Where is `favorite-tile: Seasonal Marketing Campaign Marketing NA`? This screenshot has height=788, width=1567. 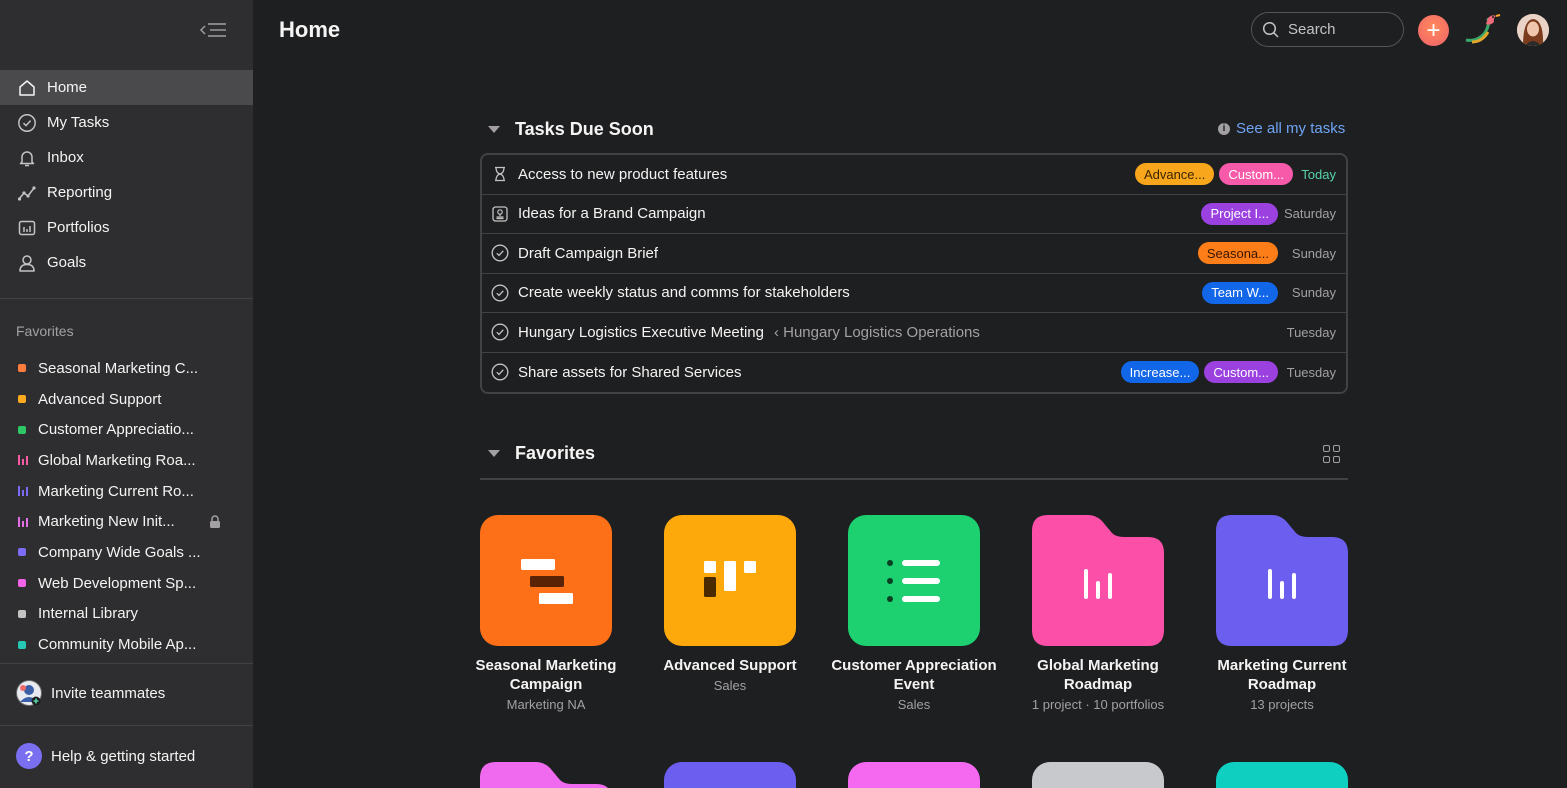
favorite-tile: Seasonal Marketing Campaign Marketing NA is located at coordinates (546, 613).